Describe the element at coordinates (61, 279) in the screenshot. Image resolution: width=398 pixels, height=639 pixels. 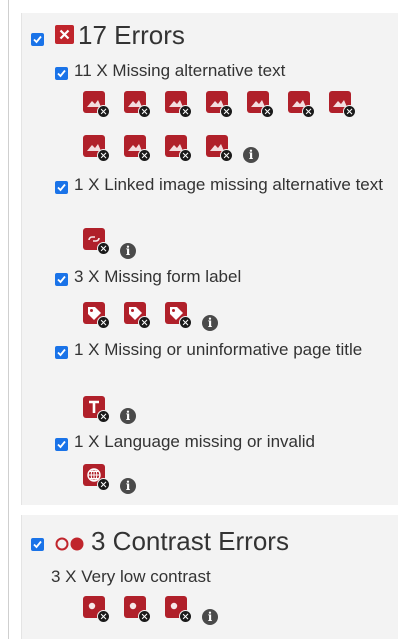
I see `item-checkbox-form-label` at that location.